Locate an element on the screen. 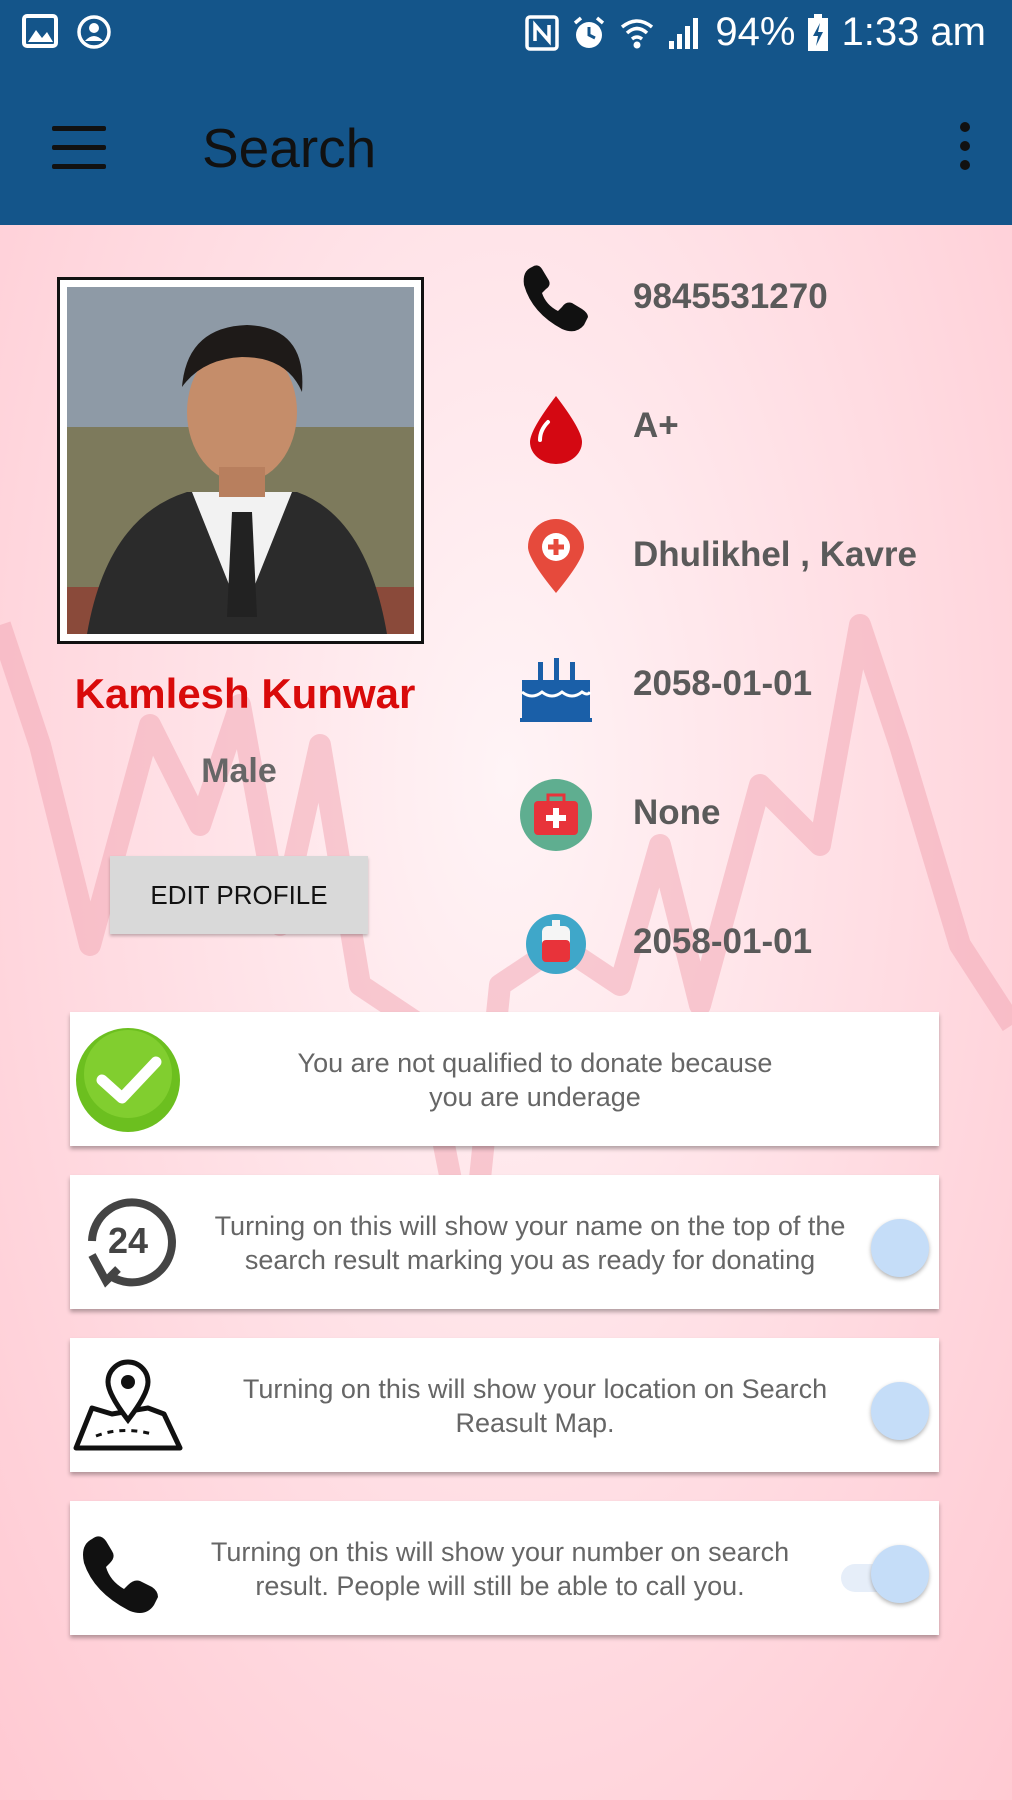  more-options-icon is located at coordinates (965, 146).